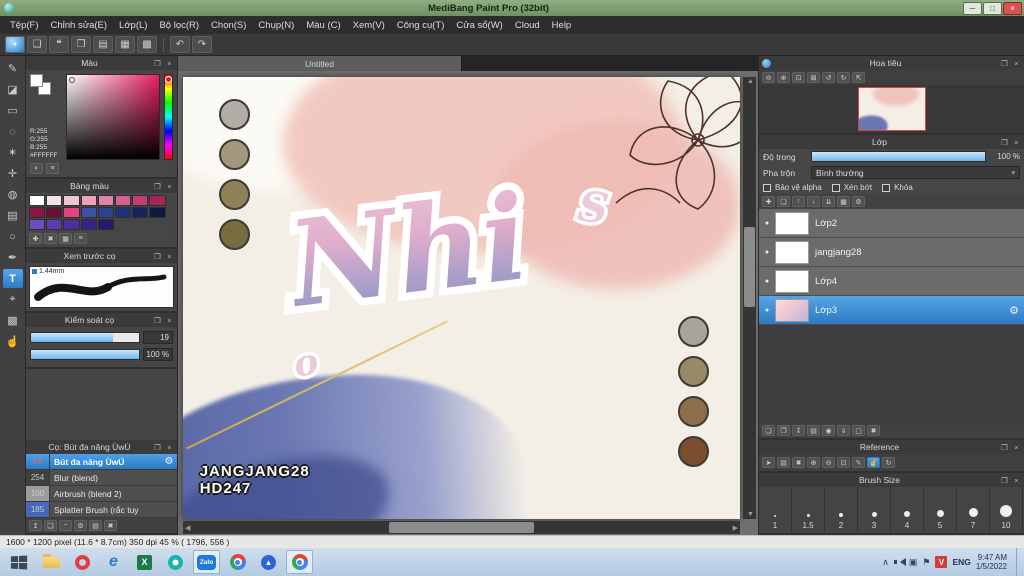 The height and width of the screenshot is (576, 1024). I want to click on fit-window-icon: ⊡, so click(798, 77).